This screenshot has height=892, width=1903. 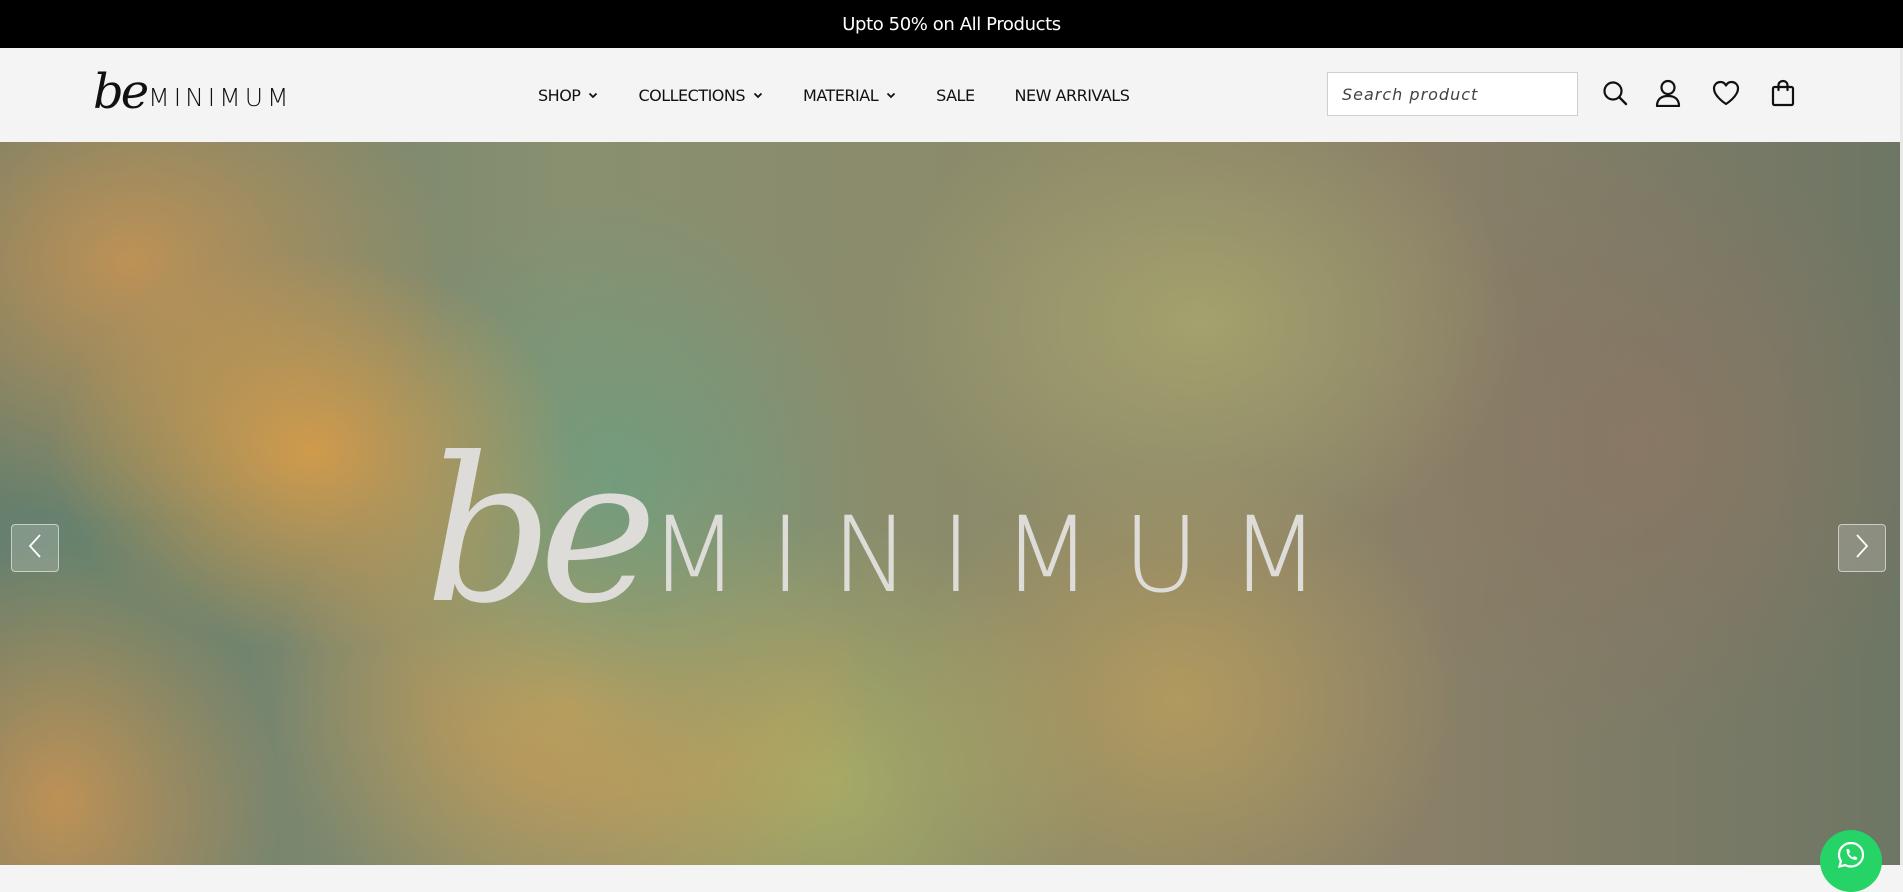 I want to click on promo-bar: Upto 50% on All Products, so click(x=951, y=24).